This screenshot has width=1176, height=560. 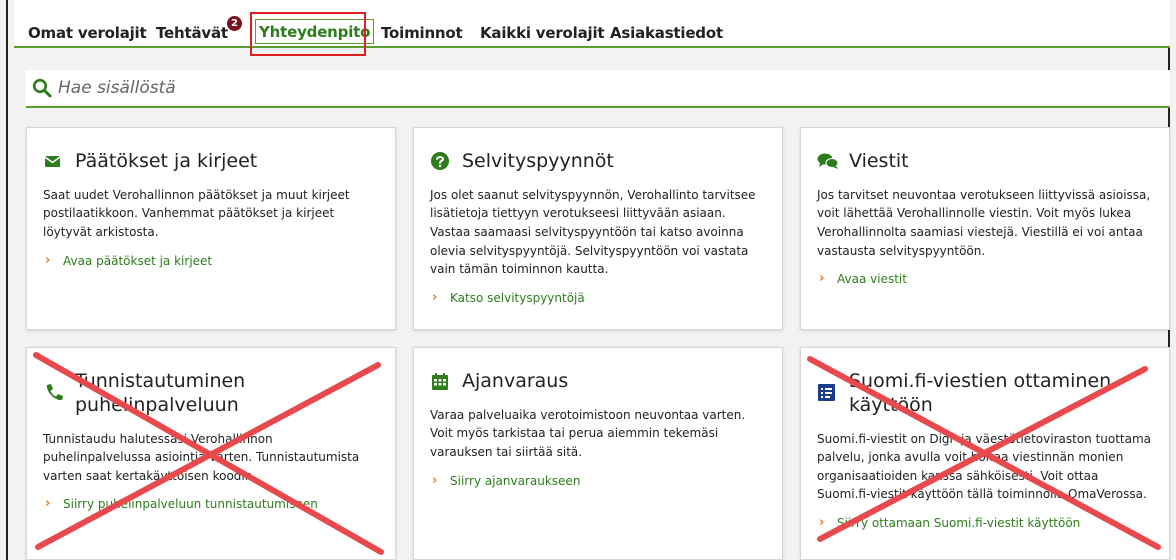 I want to click on phone-icon, so click(x=54, y=392).